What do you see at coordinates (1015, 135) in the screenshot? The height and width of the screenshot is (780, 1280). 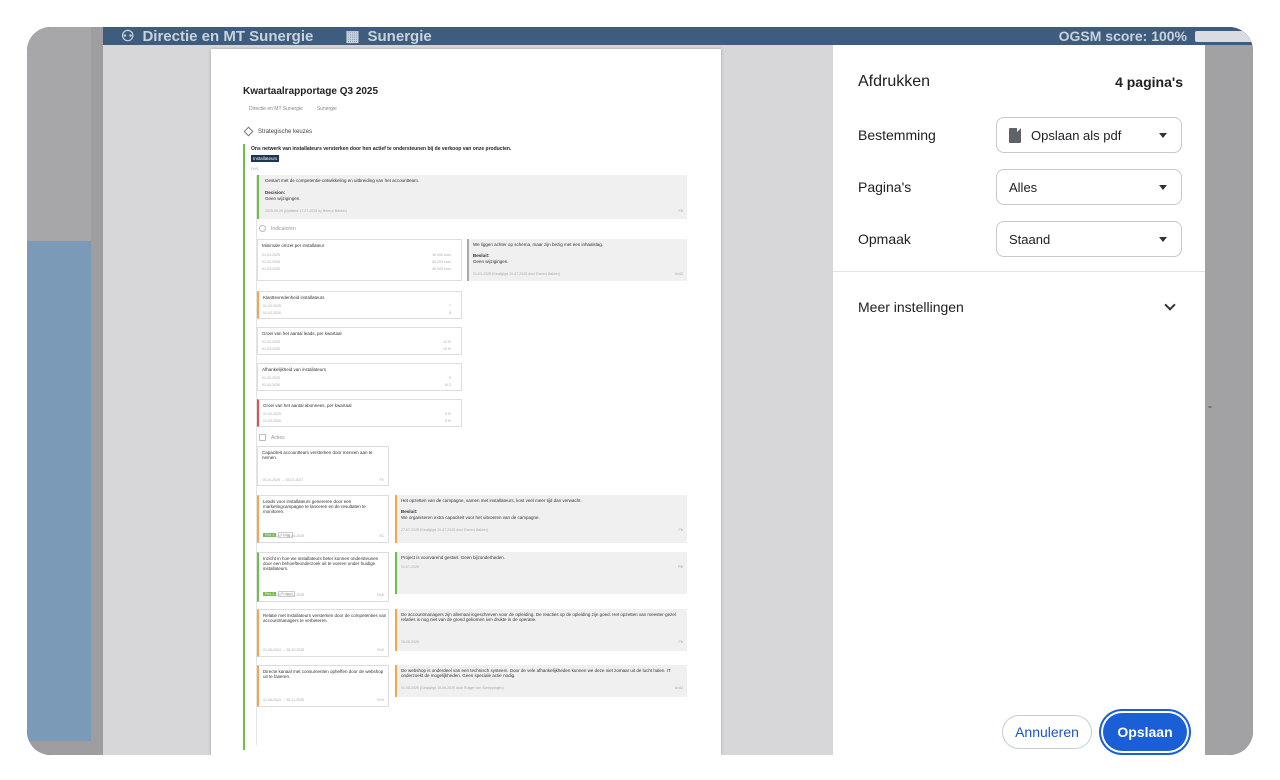 I see `document-icon` at bounding box center [1015, 135].